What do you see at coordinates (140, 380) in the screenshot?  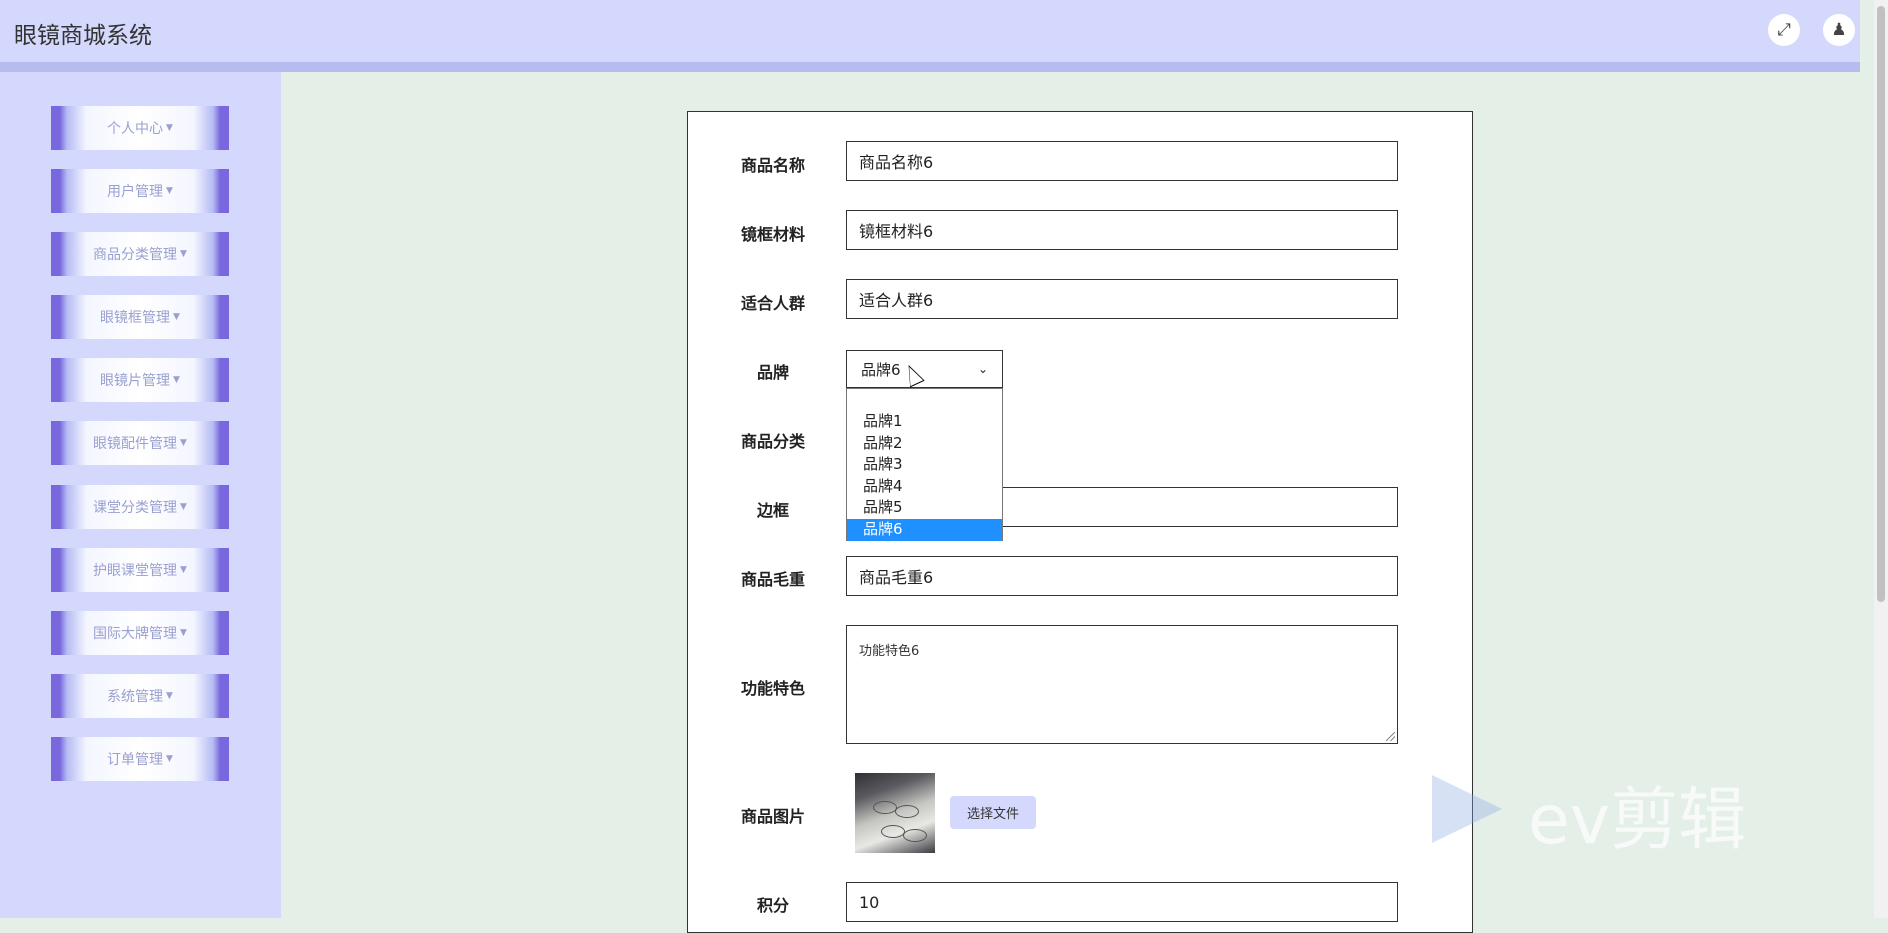 I see `sidebar-item-lenses: 眼镜片管理 ▼` at bounding box center [140, 380].